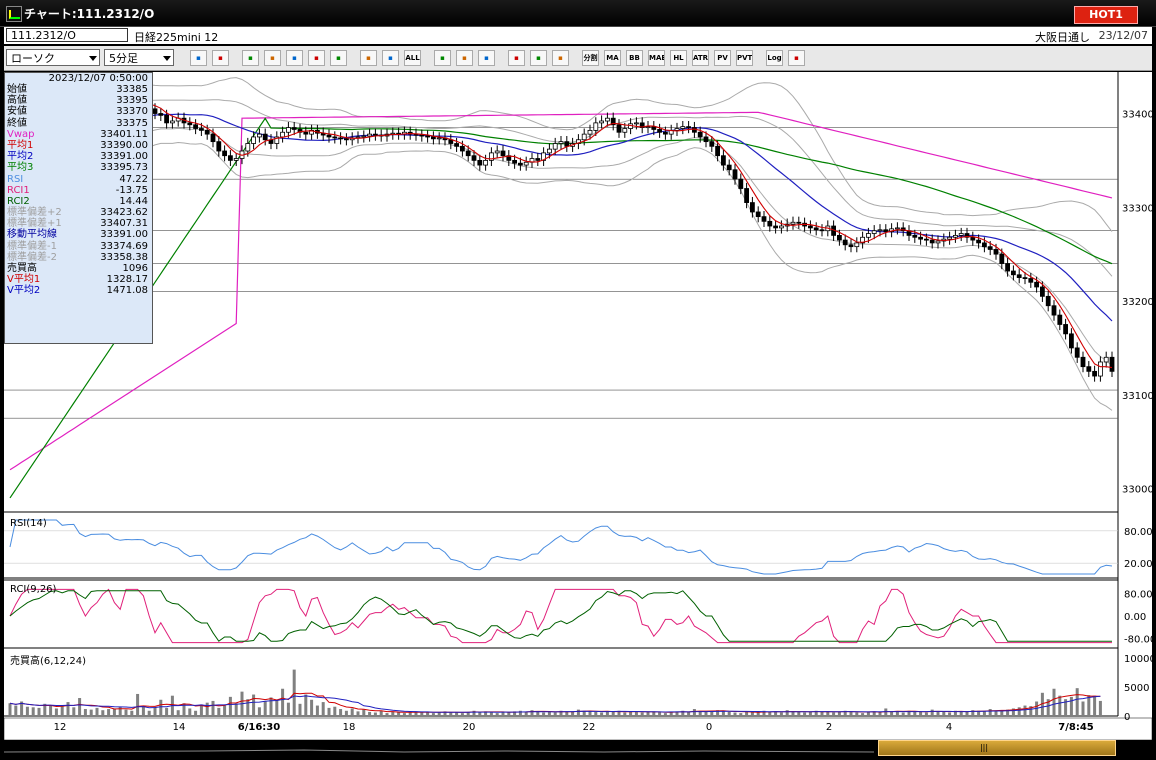 The image size is (1156, 760). Describe the element at coordinates (67, 35) in the screenshot. I see `symbol-input: 111.2312/O` at that location.